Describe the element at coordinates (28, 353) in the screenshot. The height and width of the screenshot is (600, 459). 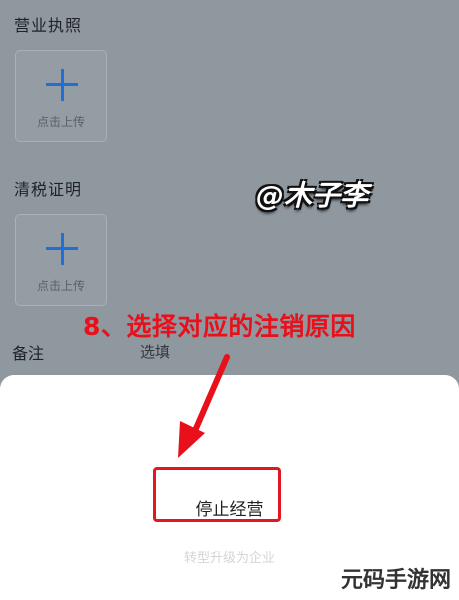
I see `remark-label: 备注` at that location.